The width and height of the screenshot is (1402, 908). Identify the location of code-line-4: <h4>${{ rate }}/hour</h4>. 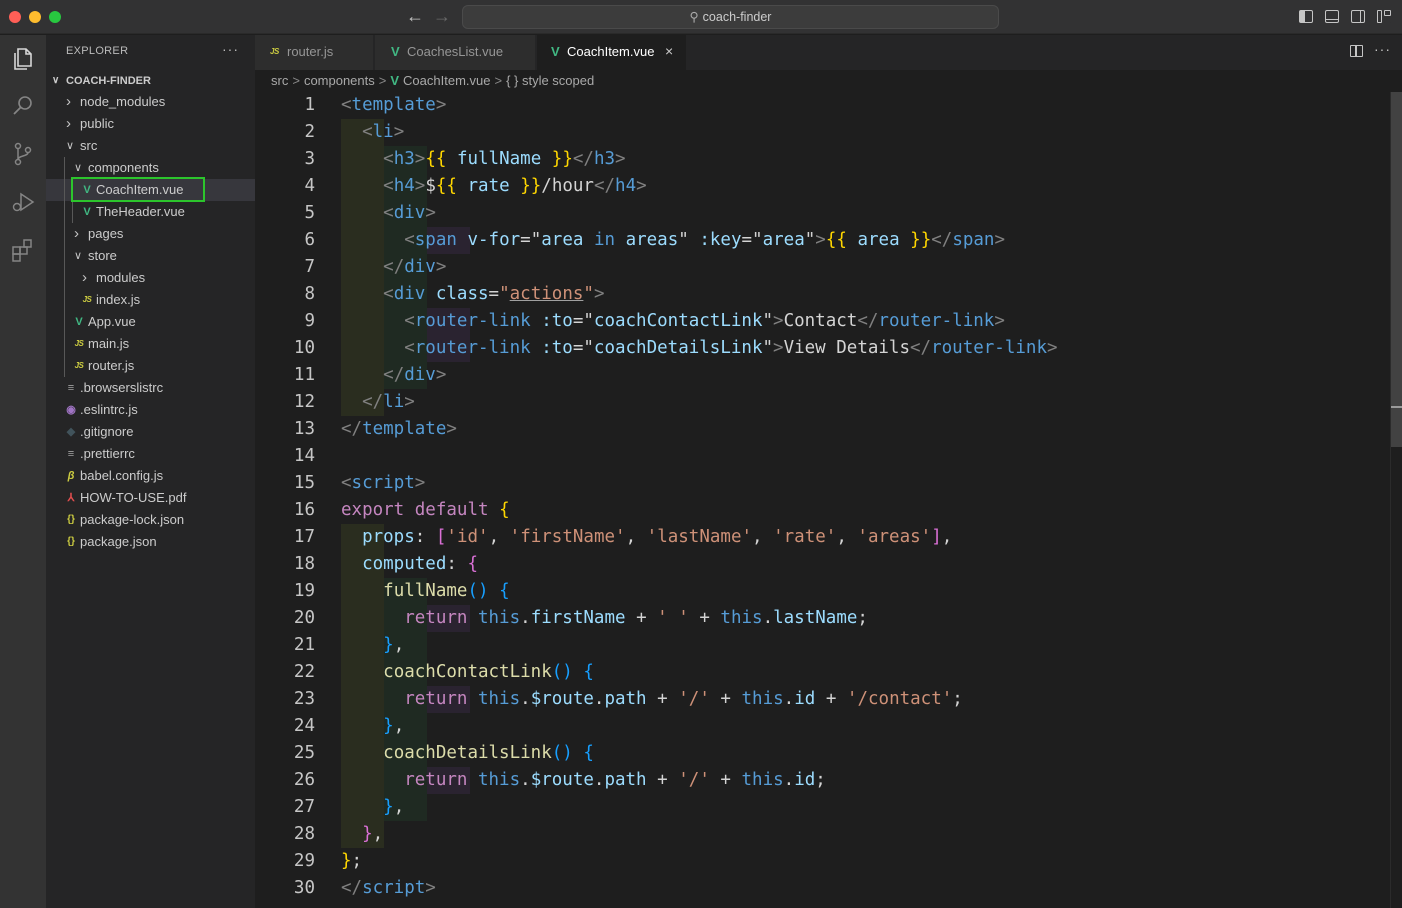
(515, 186).